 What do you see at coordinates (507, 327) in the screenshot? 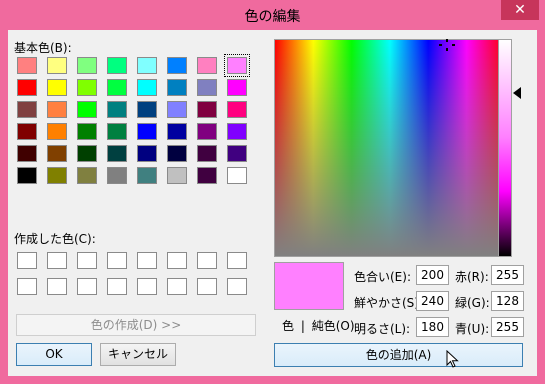
I see `blue-field: 255` at bounding box center [507, 327].